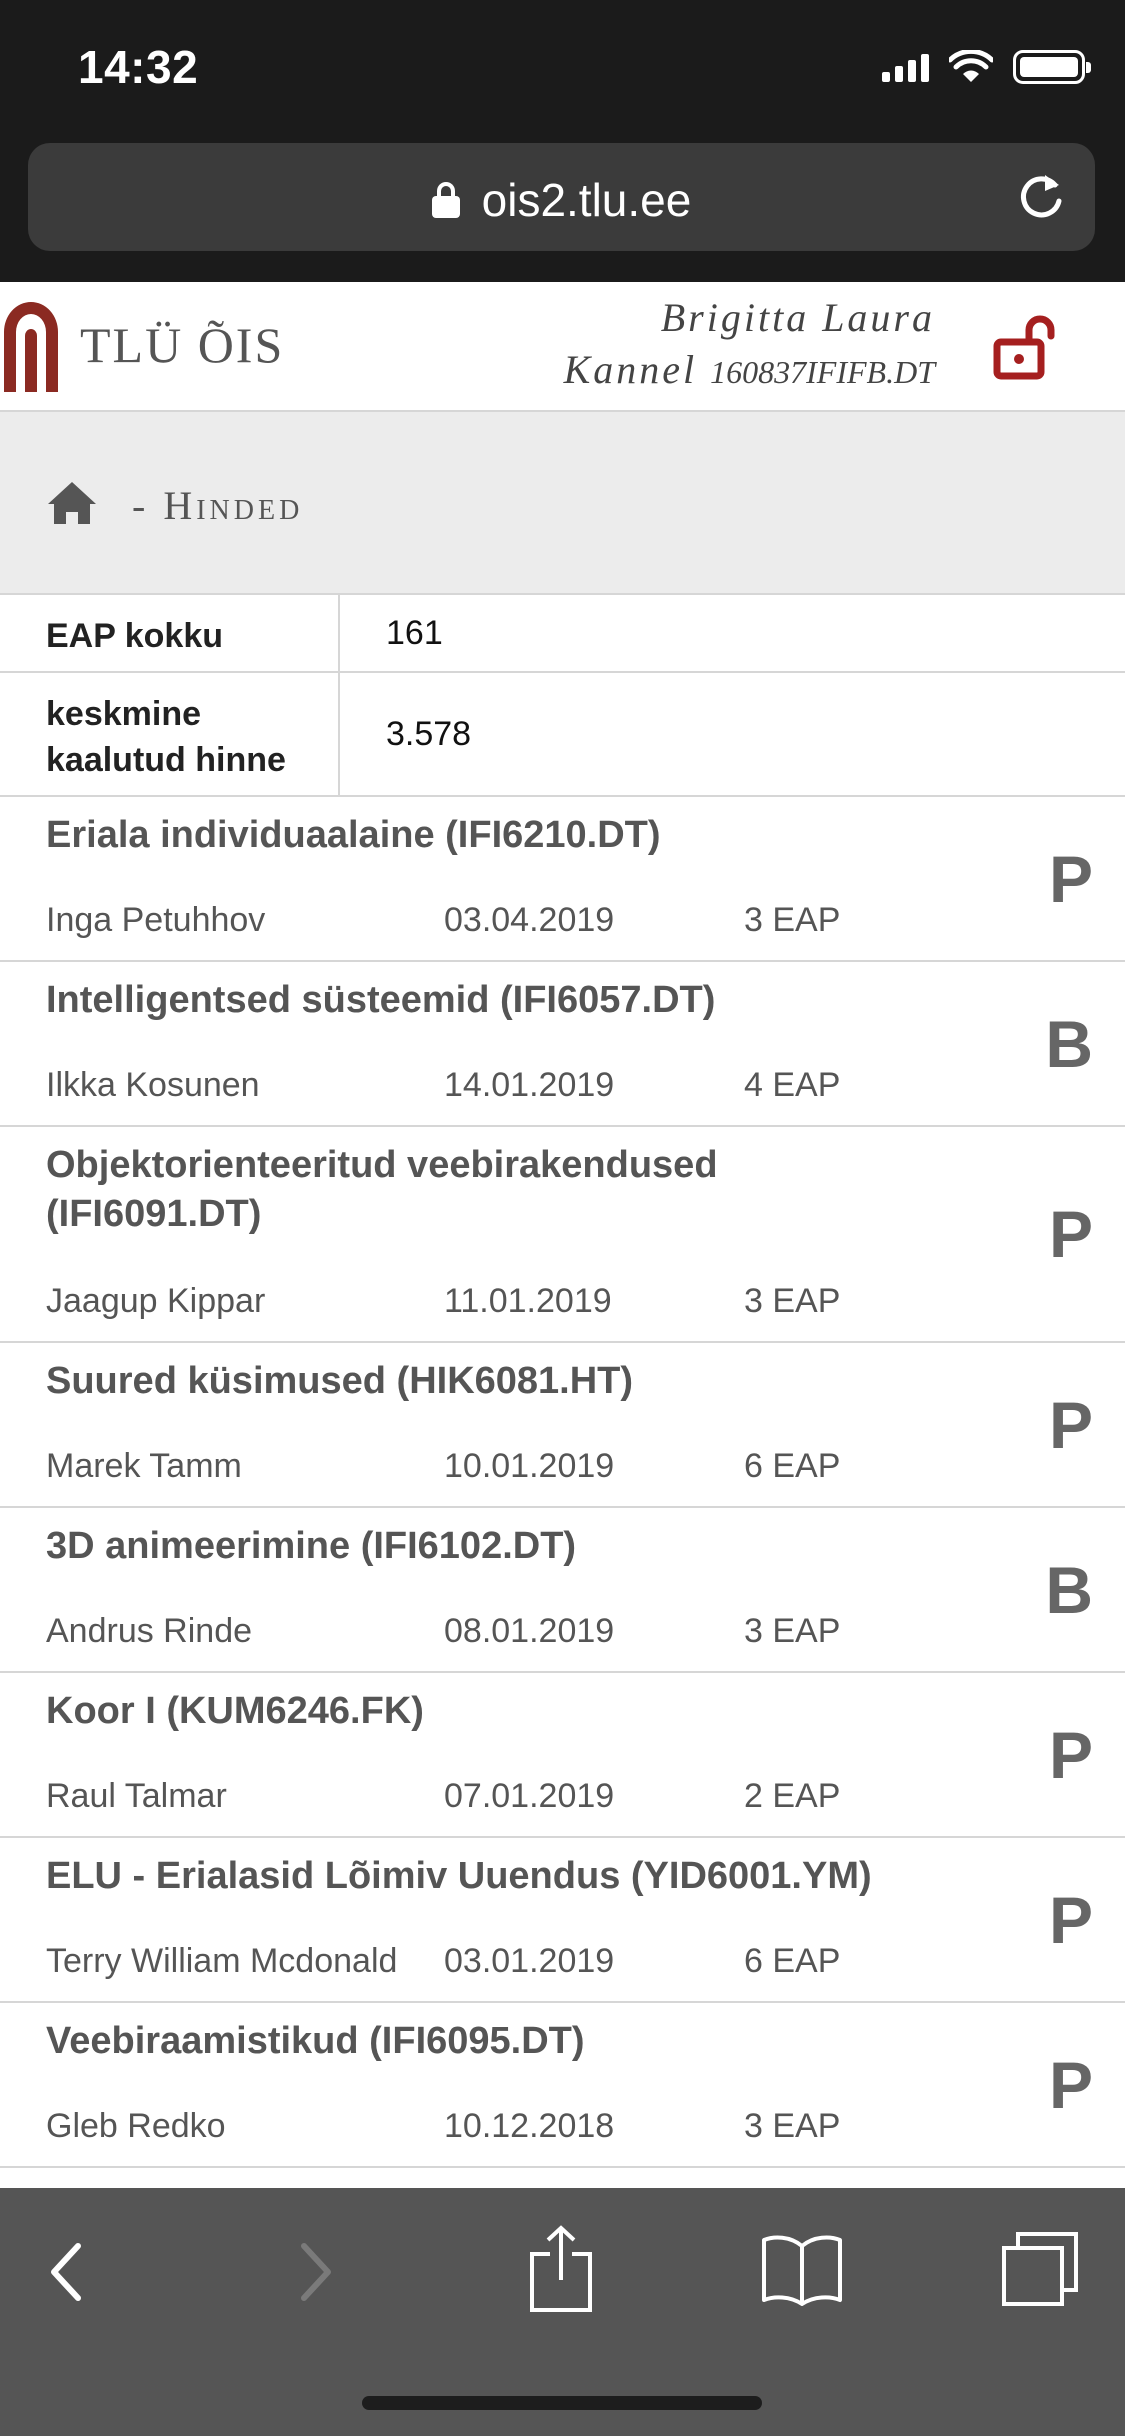 Image resolution: width=1125 pixels, height=2436 pixels. What do you see at coordinates (138, 67) in the screenshot?
I see `status-time: 14:32` at bounding box center [138, 67].